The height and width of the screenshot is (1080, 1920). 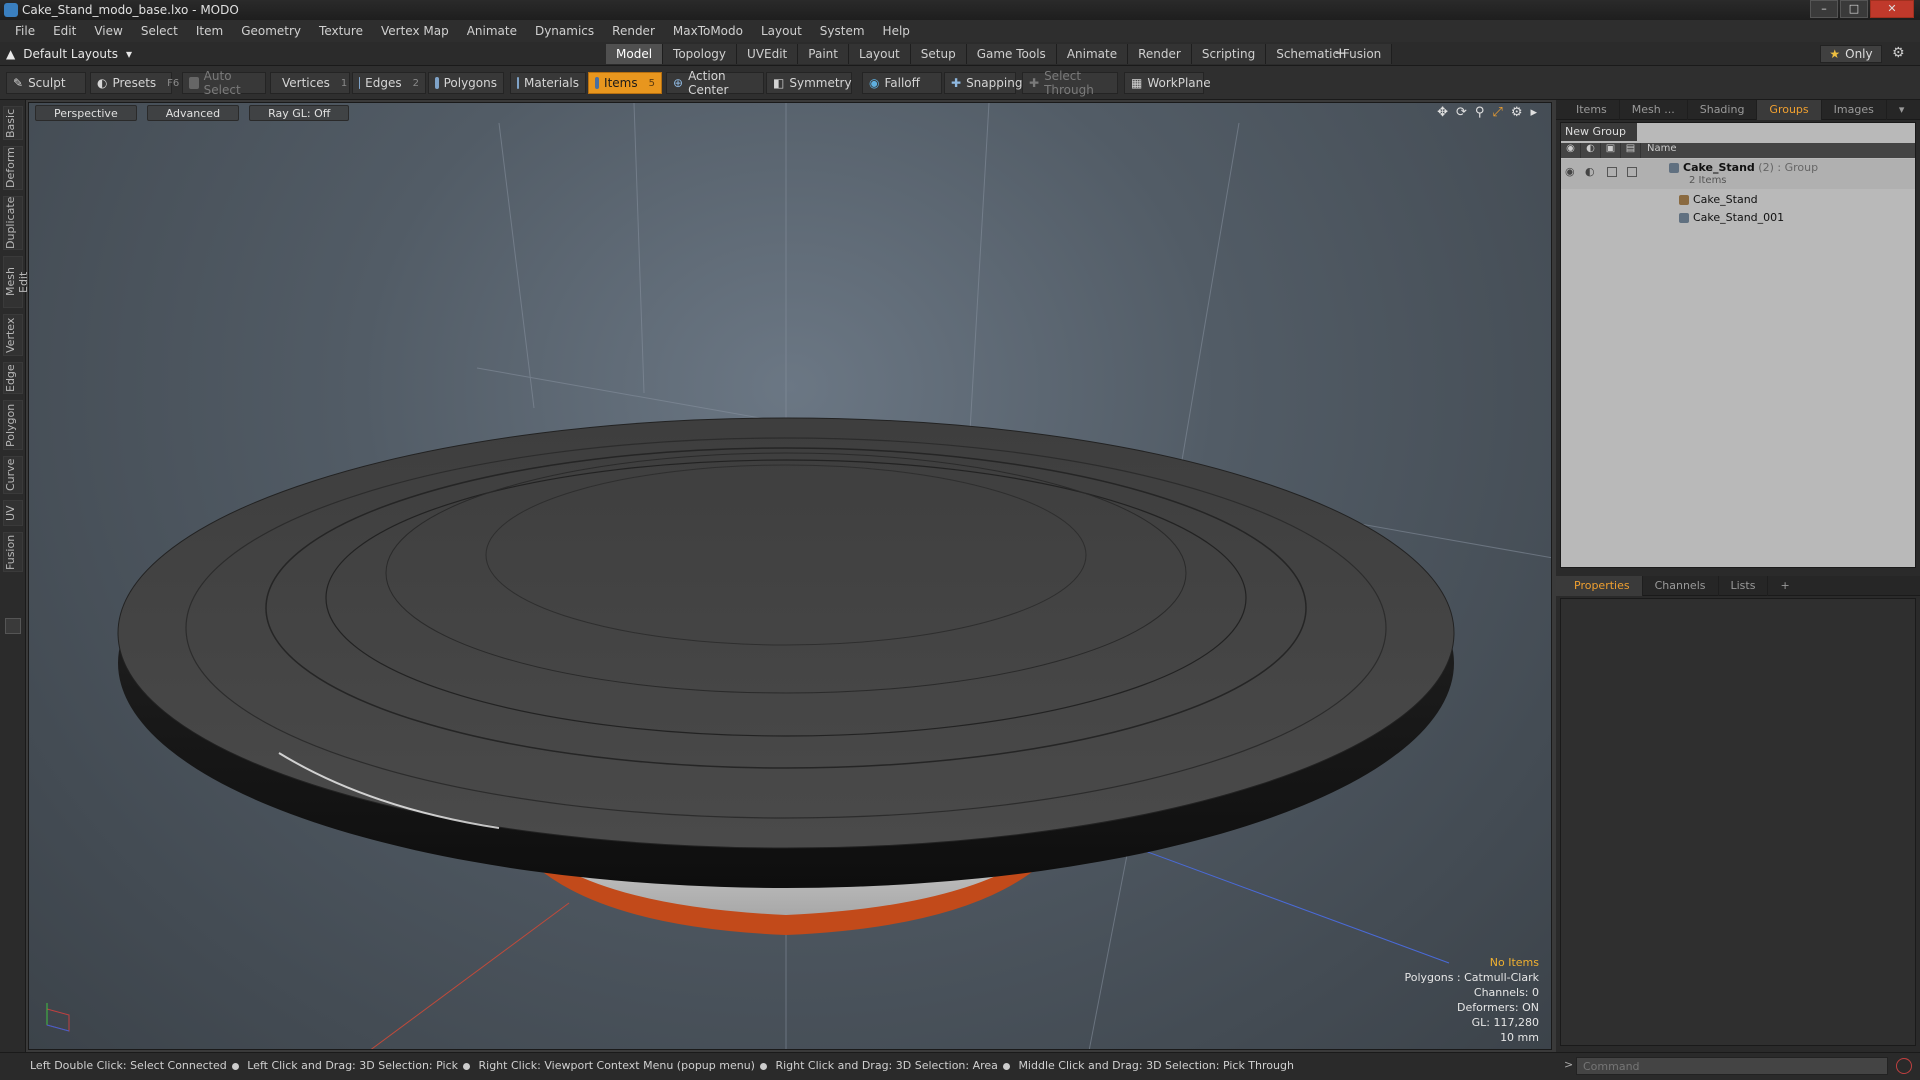 What do you see at coordinates (13, 475) in the screenshot?
I see `vtab-curve: Curve` at bounding box center [13, 475].